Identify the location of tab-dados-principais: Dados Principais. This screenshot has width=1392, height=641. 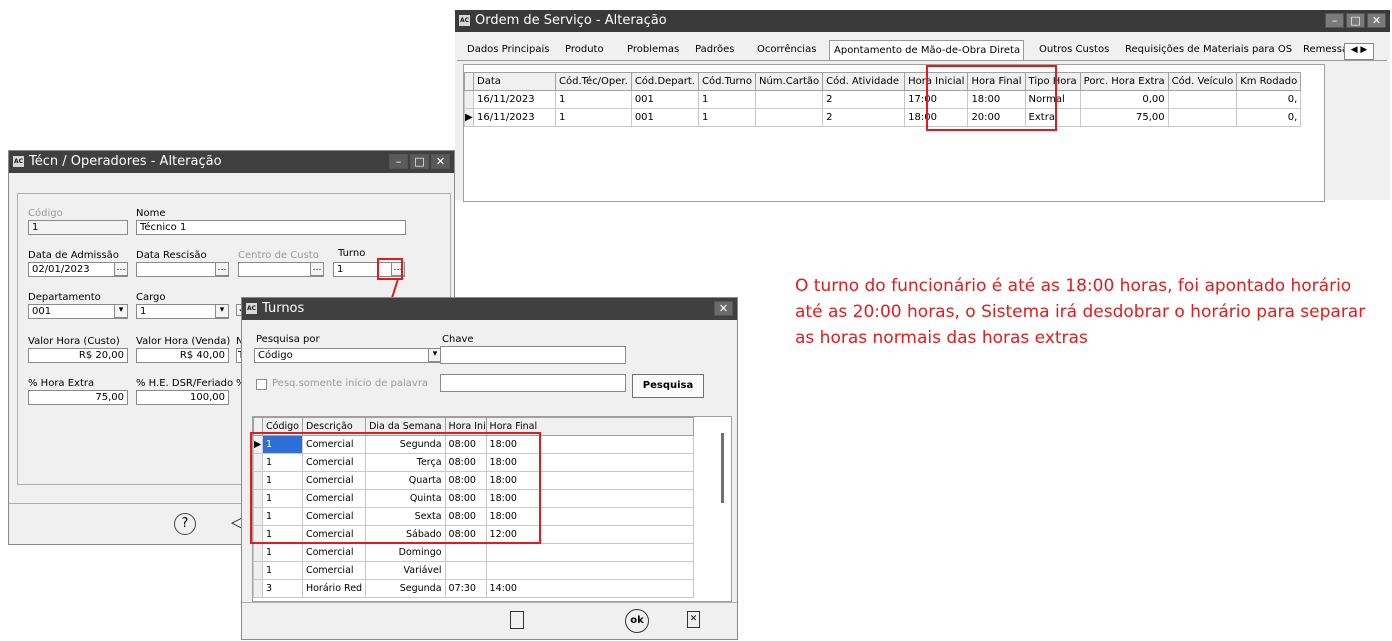
(508, 50).